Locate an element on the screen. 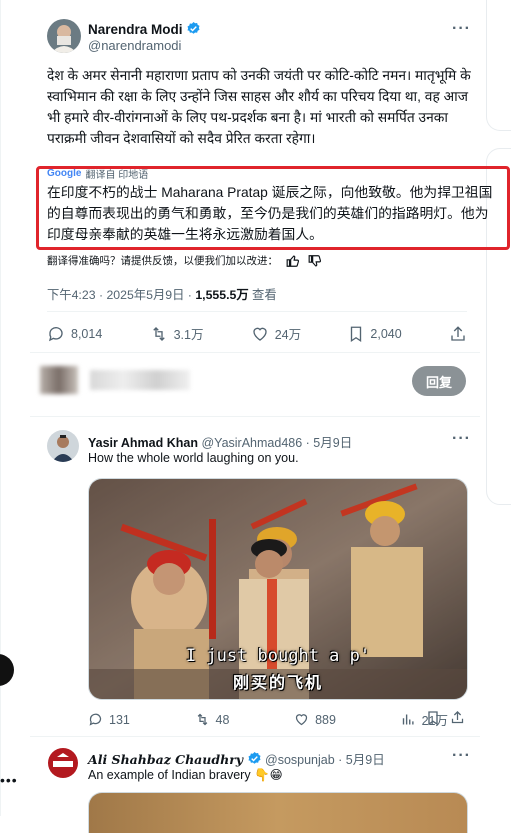 The height and width of the screenshot is (833, 511). reply2-author-name: Ali Shahbaz Chaudhry is located at coordinates (165, 759).